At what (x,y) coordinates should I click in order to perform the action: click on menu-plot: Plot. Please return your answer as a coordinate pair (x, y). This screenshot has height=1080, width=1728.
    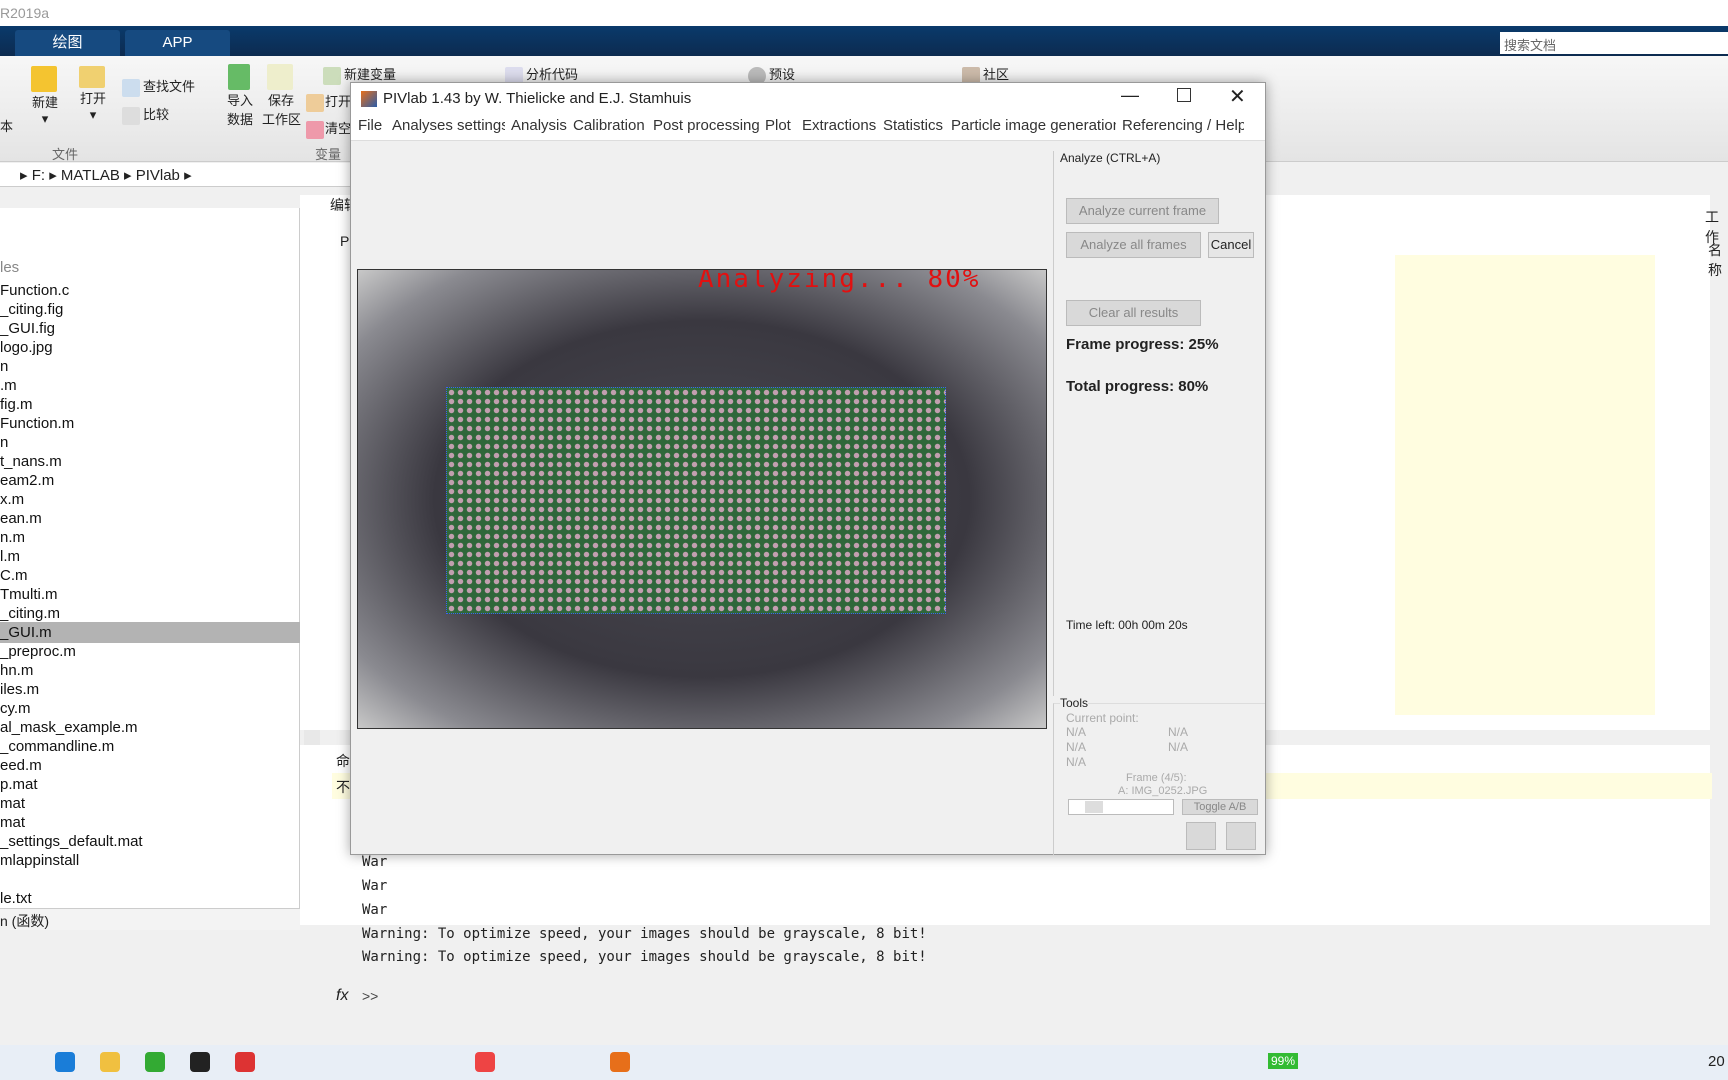
    Looking at the image, I should click on (778, 125).